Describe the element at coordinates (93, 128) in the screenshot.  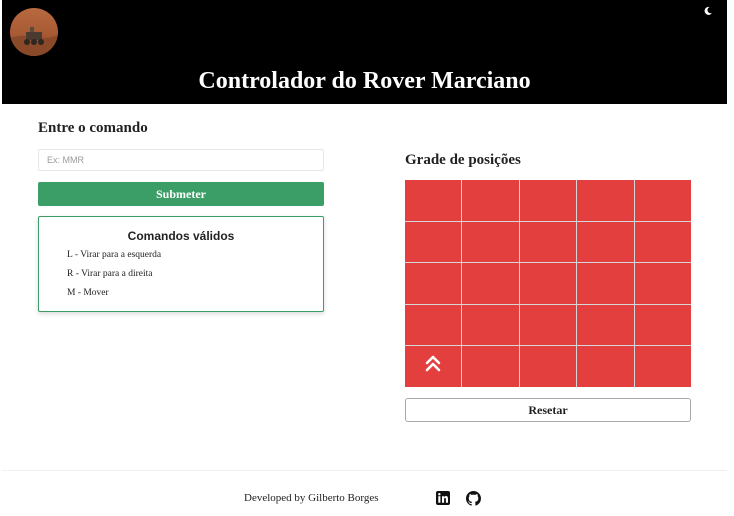
I see `command-section-title: Entre o comando` at that location.